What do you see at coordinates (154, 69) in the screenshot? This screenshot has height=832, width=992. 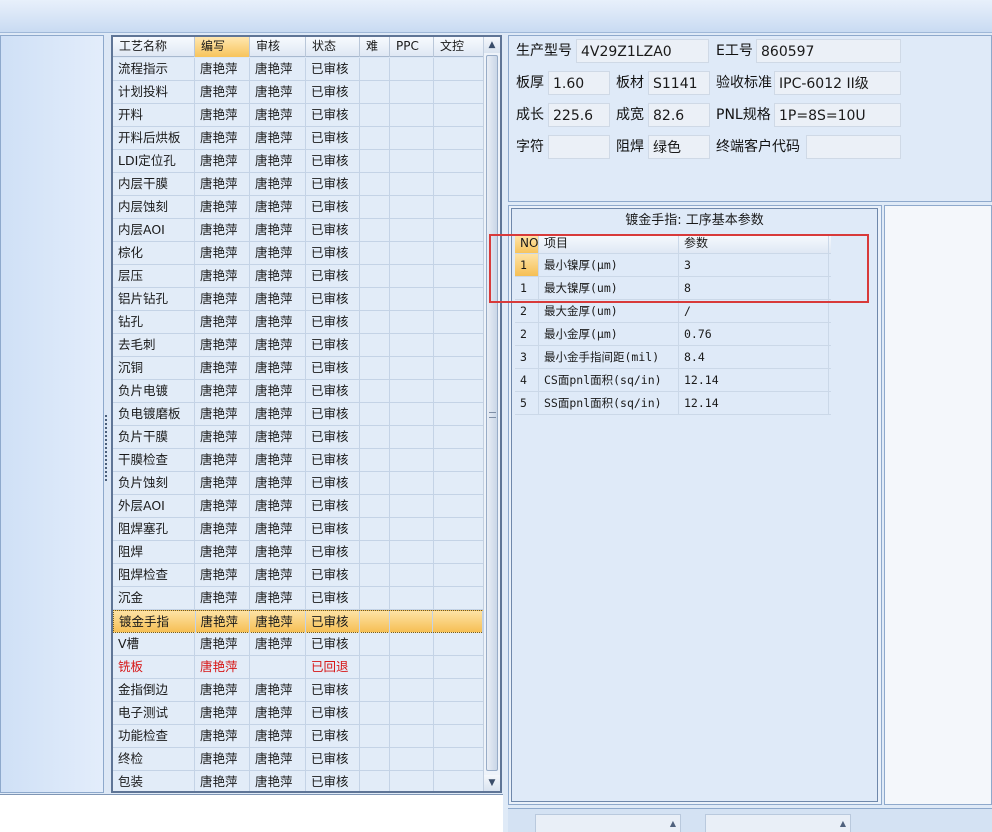 I see `process-name-cell: 流程指示` at bounding box center [154, 69].